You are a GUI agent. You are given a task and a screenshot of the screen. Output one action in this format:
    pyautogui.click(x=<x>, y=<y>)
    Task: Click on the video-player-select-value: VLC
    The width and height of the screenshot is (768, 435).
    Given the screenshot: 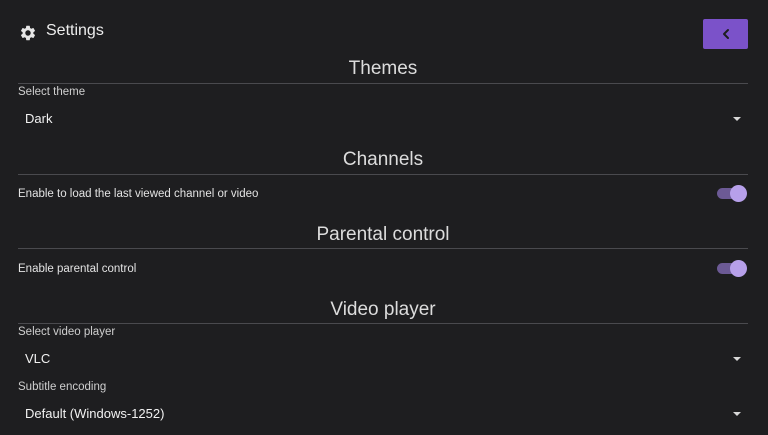 What is the action you would take?
    pyautogui.click(x=38, y=358)
    